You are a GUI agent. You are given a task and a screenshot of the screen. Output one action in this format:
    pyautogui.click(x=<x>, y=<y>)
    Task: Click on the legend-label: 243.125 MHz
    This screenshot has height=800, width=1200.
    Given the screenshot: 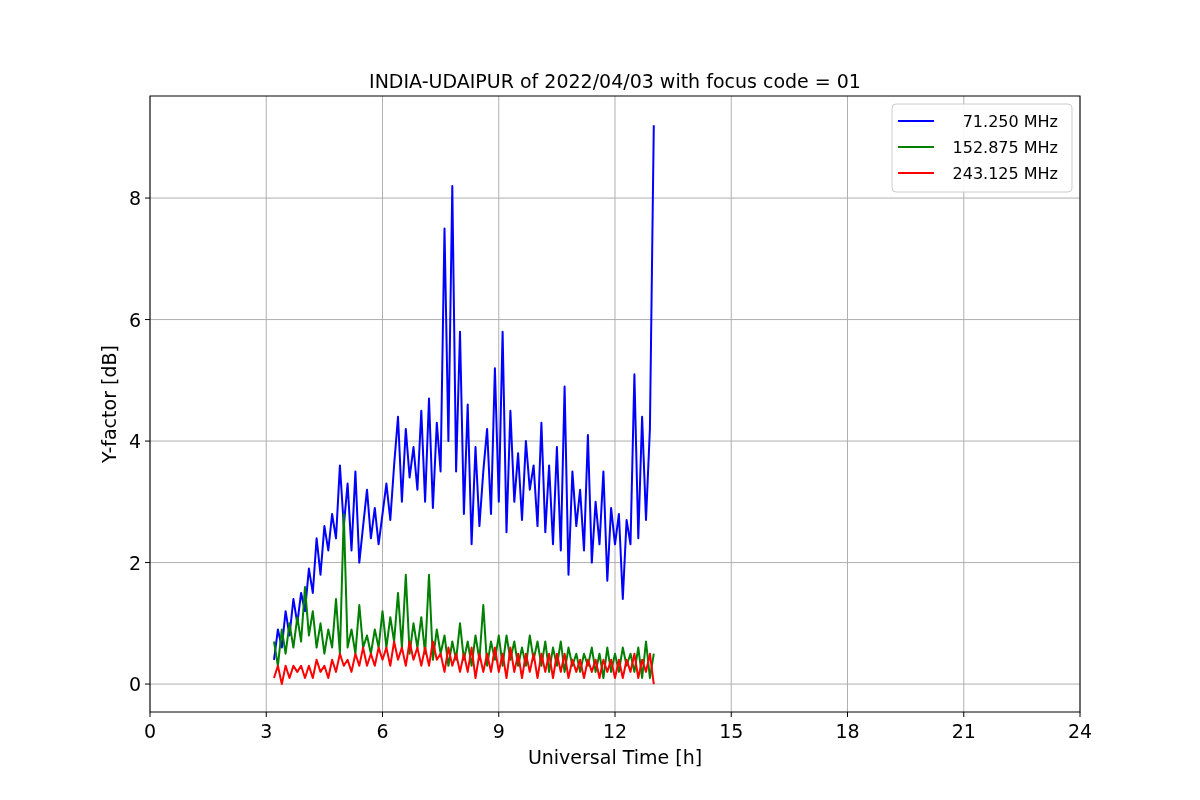 What is the action you would take?
    pyautogui.click(x=1005, y=173)
    